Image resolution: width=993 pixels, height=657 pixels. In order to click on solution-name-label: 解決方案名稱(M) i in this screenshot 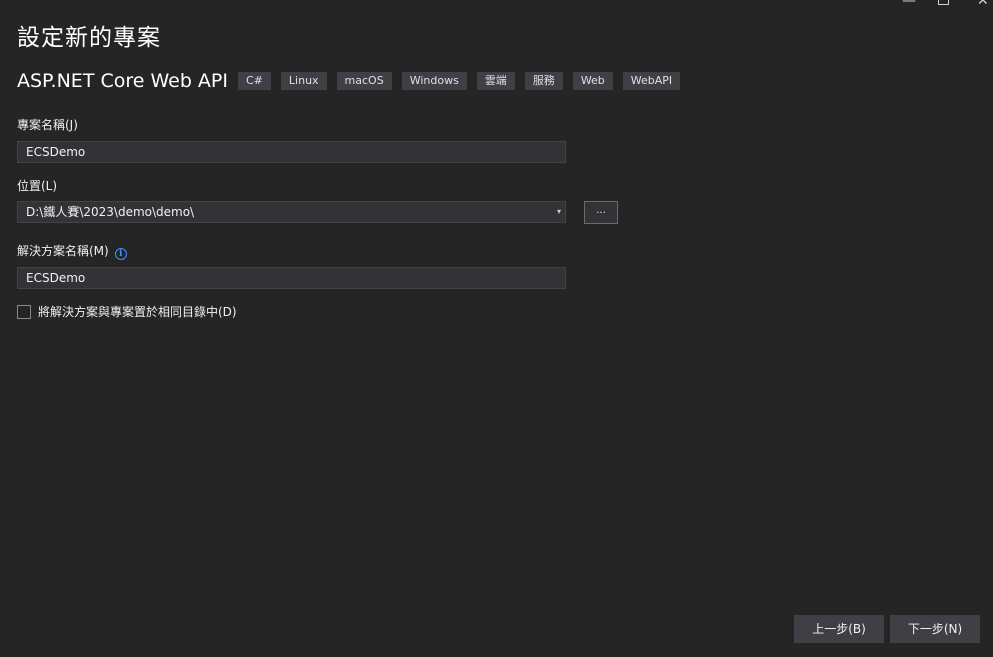, I will do `click(72, 251)`.